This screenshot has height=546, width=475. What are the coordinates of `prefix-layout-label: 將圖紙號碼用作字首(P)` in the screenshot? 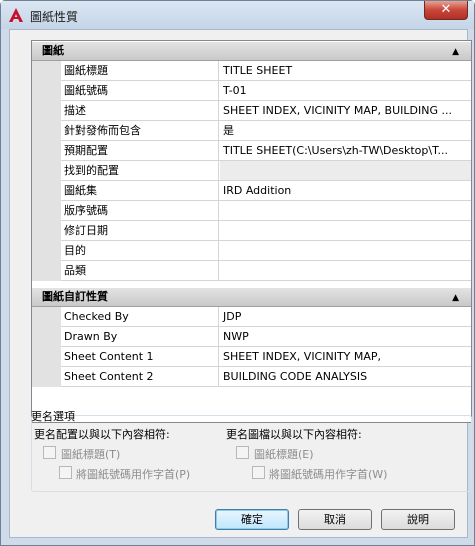 It's located at (133, 474).